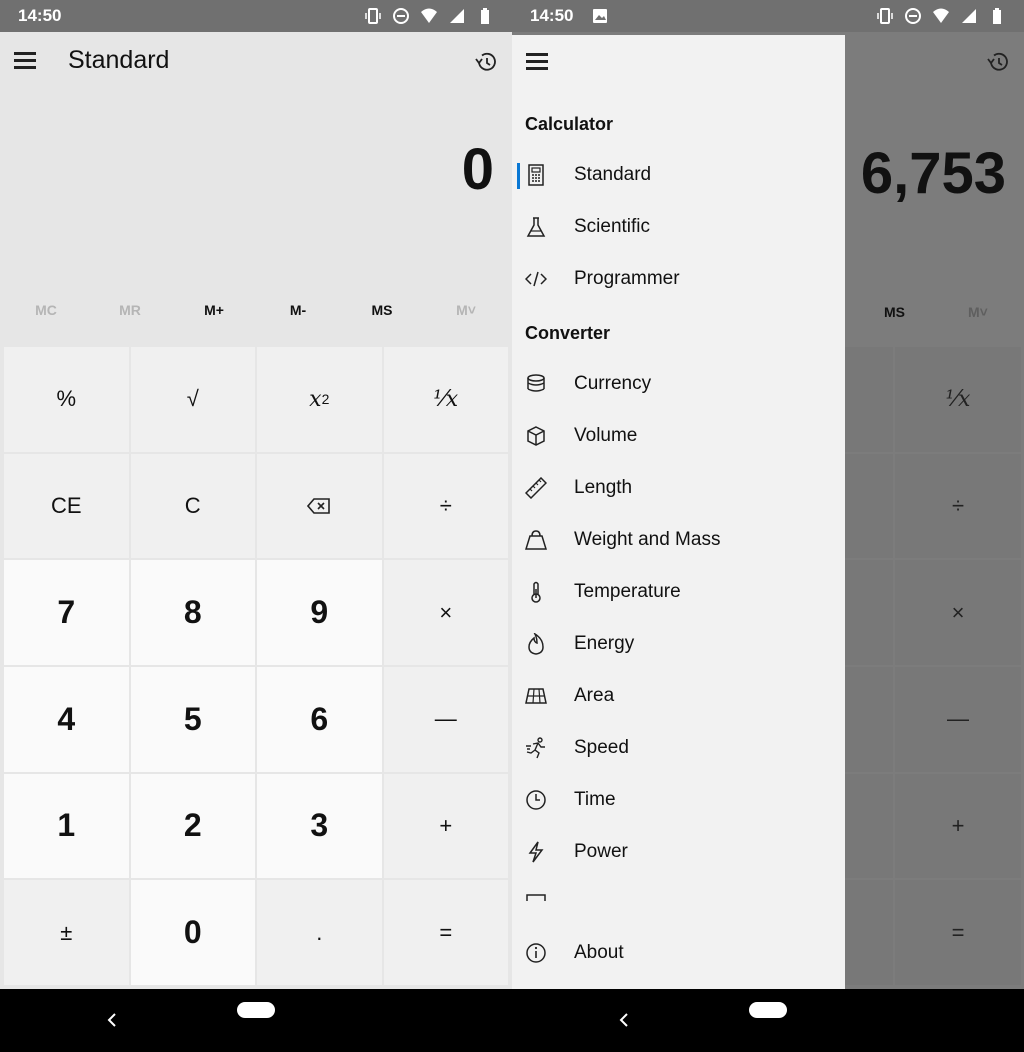  Describe the element at coordinates (192, 399) in the screenshot. I see `square-root-button: √` at that location.